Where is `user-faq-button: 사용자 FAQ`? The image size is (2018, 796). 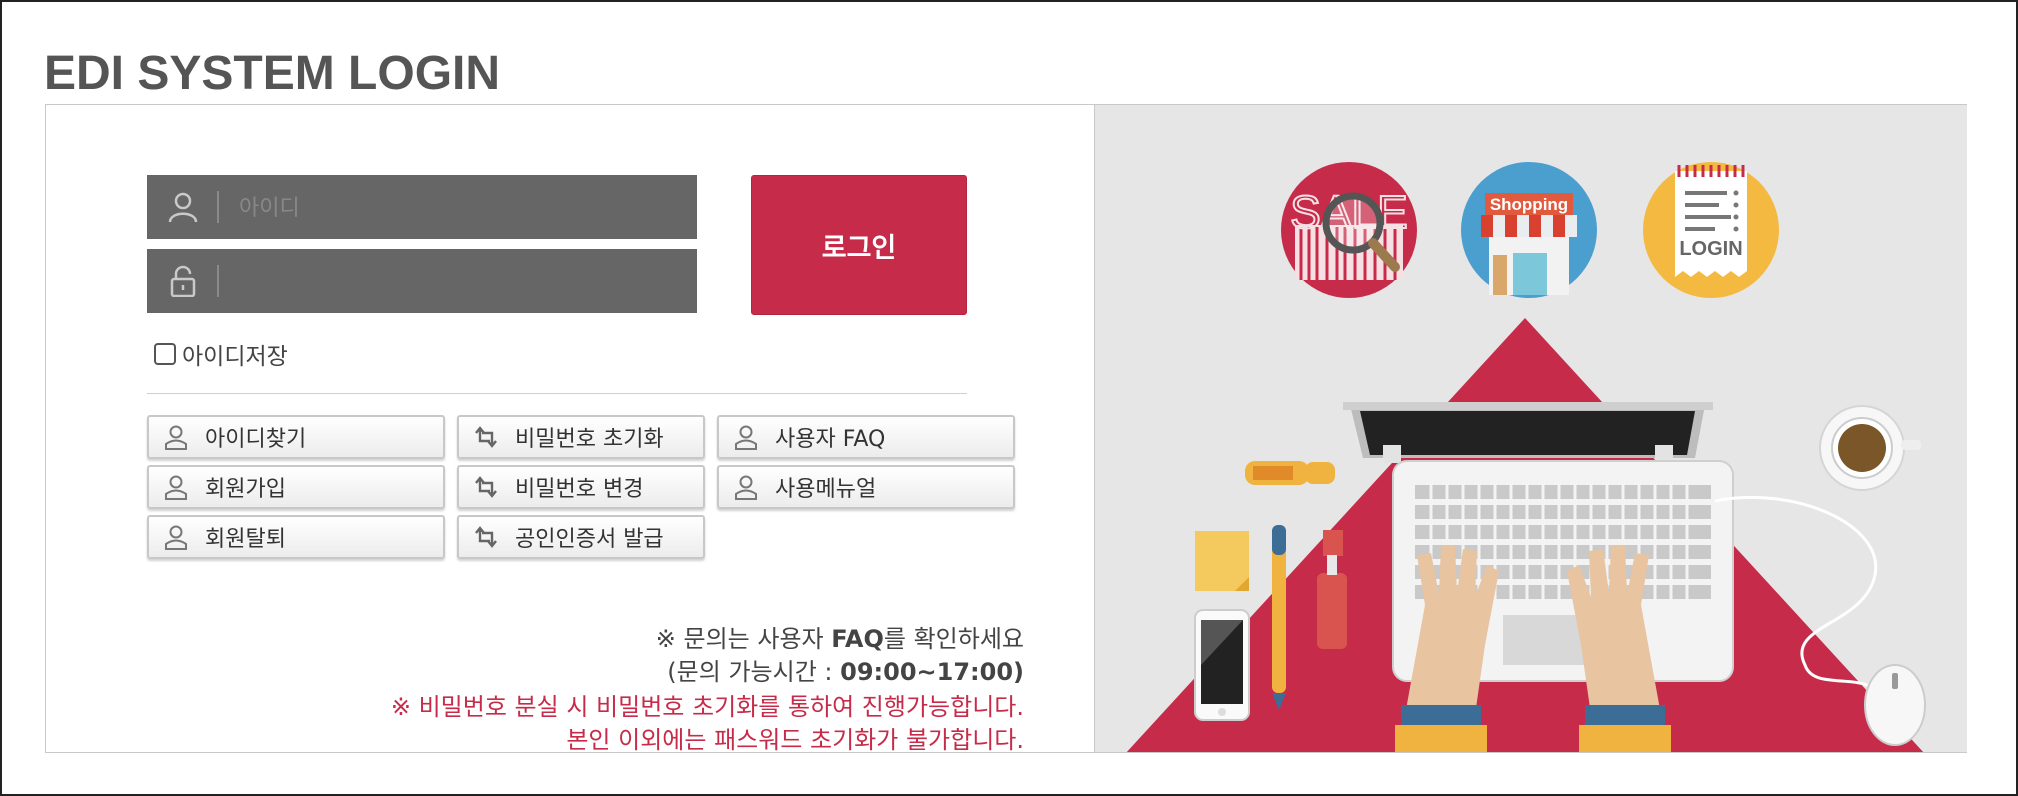
user-faq-button: 사용자 FAQ is located at coordinates (866, 437).